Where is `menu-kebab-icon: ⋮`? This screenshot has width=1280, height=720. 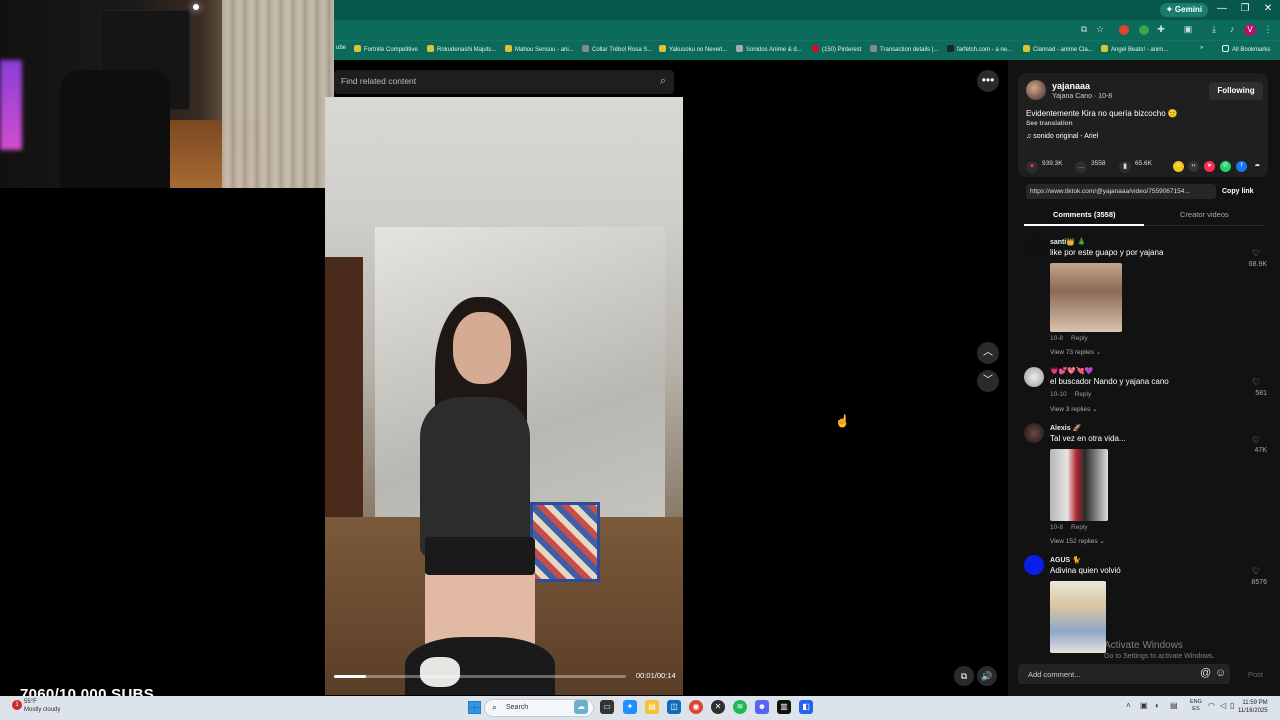
menu-kebab-icon: ⋮ is located at coordinates (1268, 29).